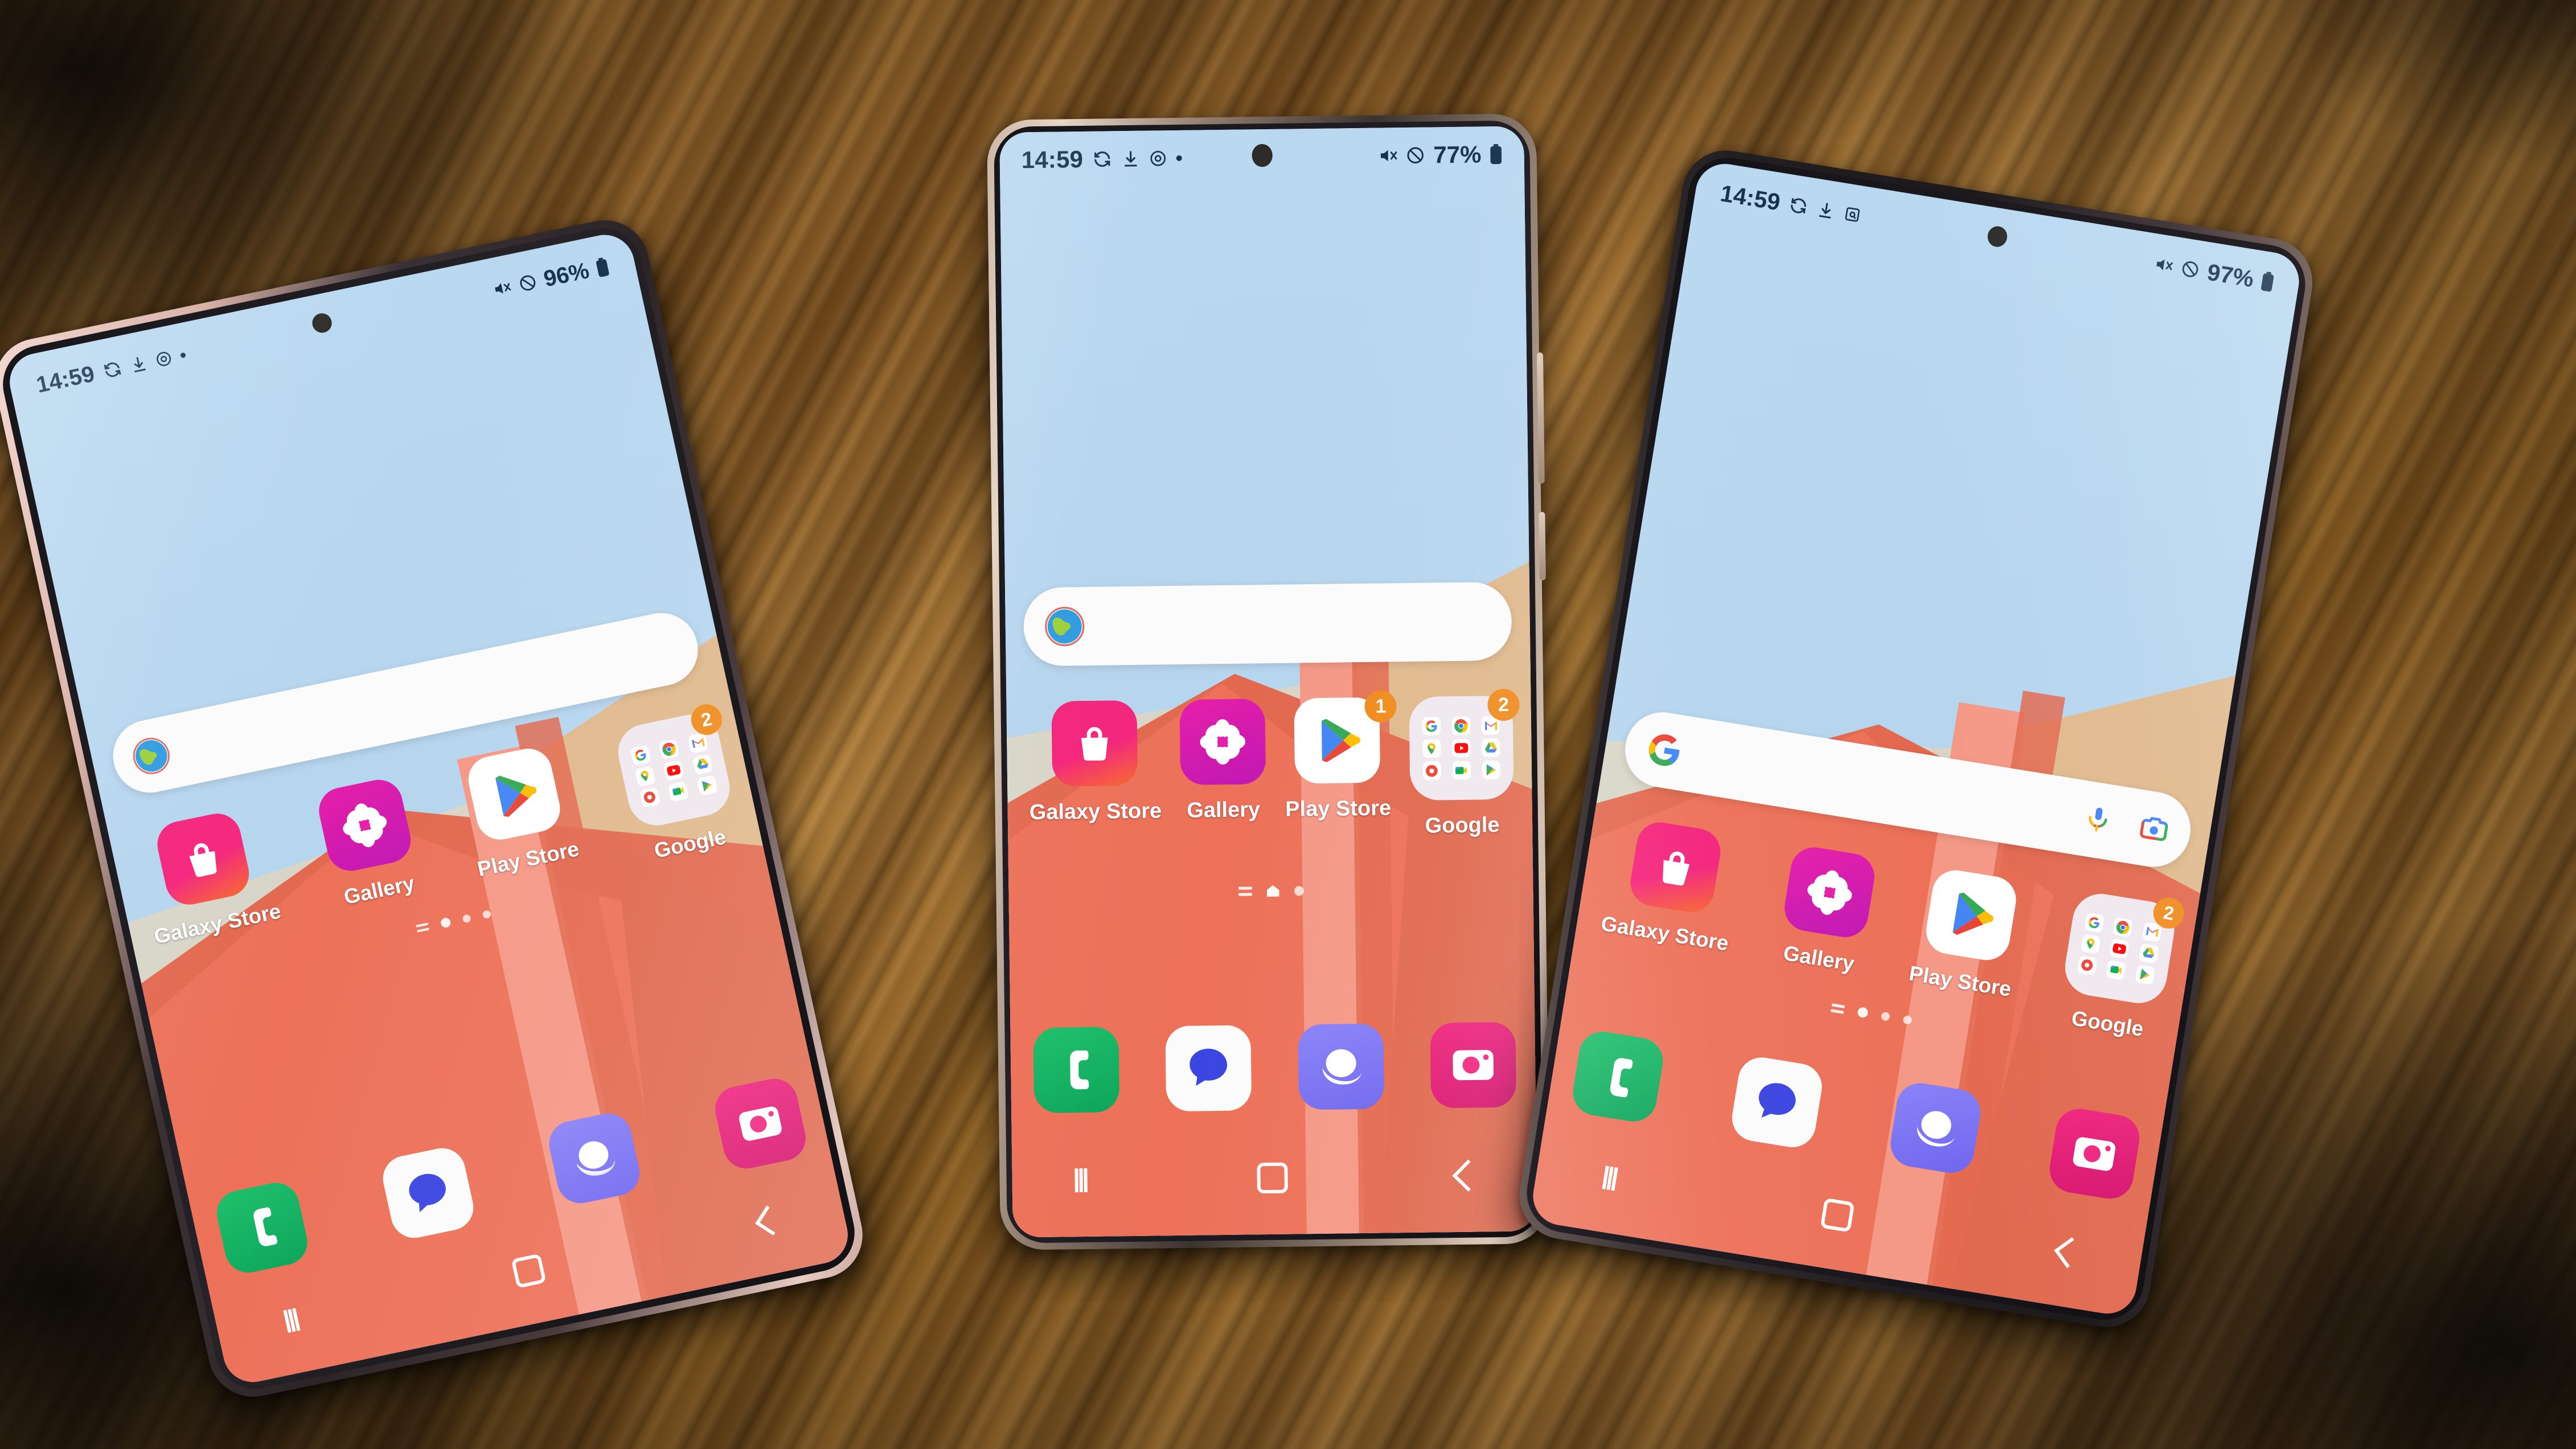  I want to click on download-icon, so click(1825, 210).